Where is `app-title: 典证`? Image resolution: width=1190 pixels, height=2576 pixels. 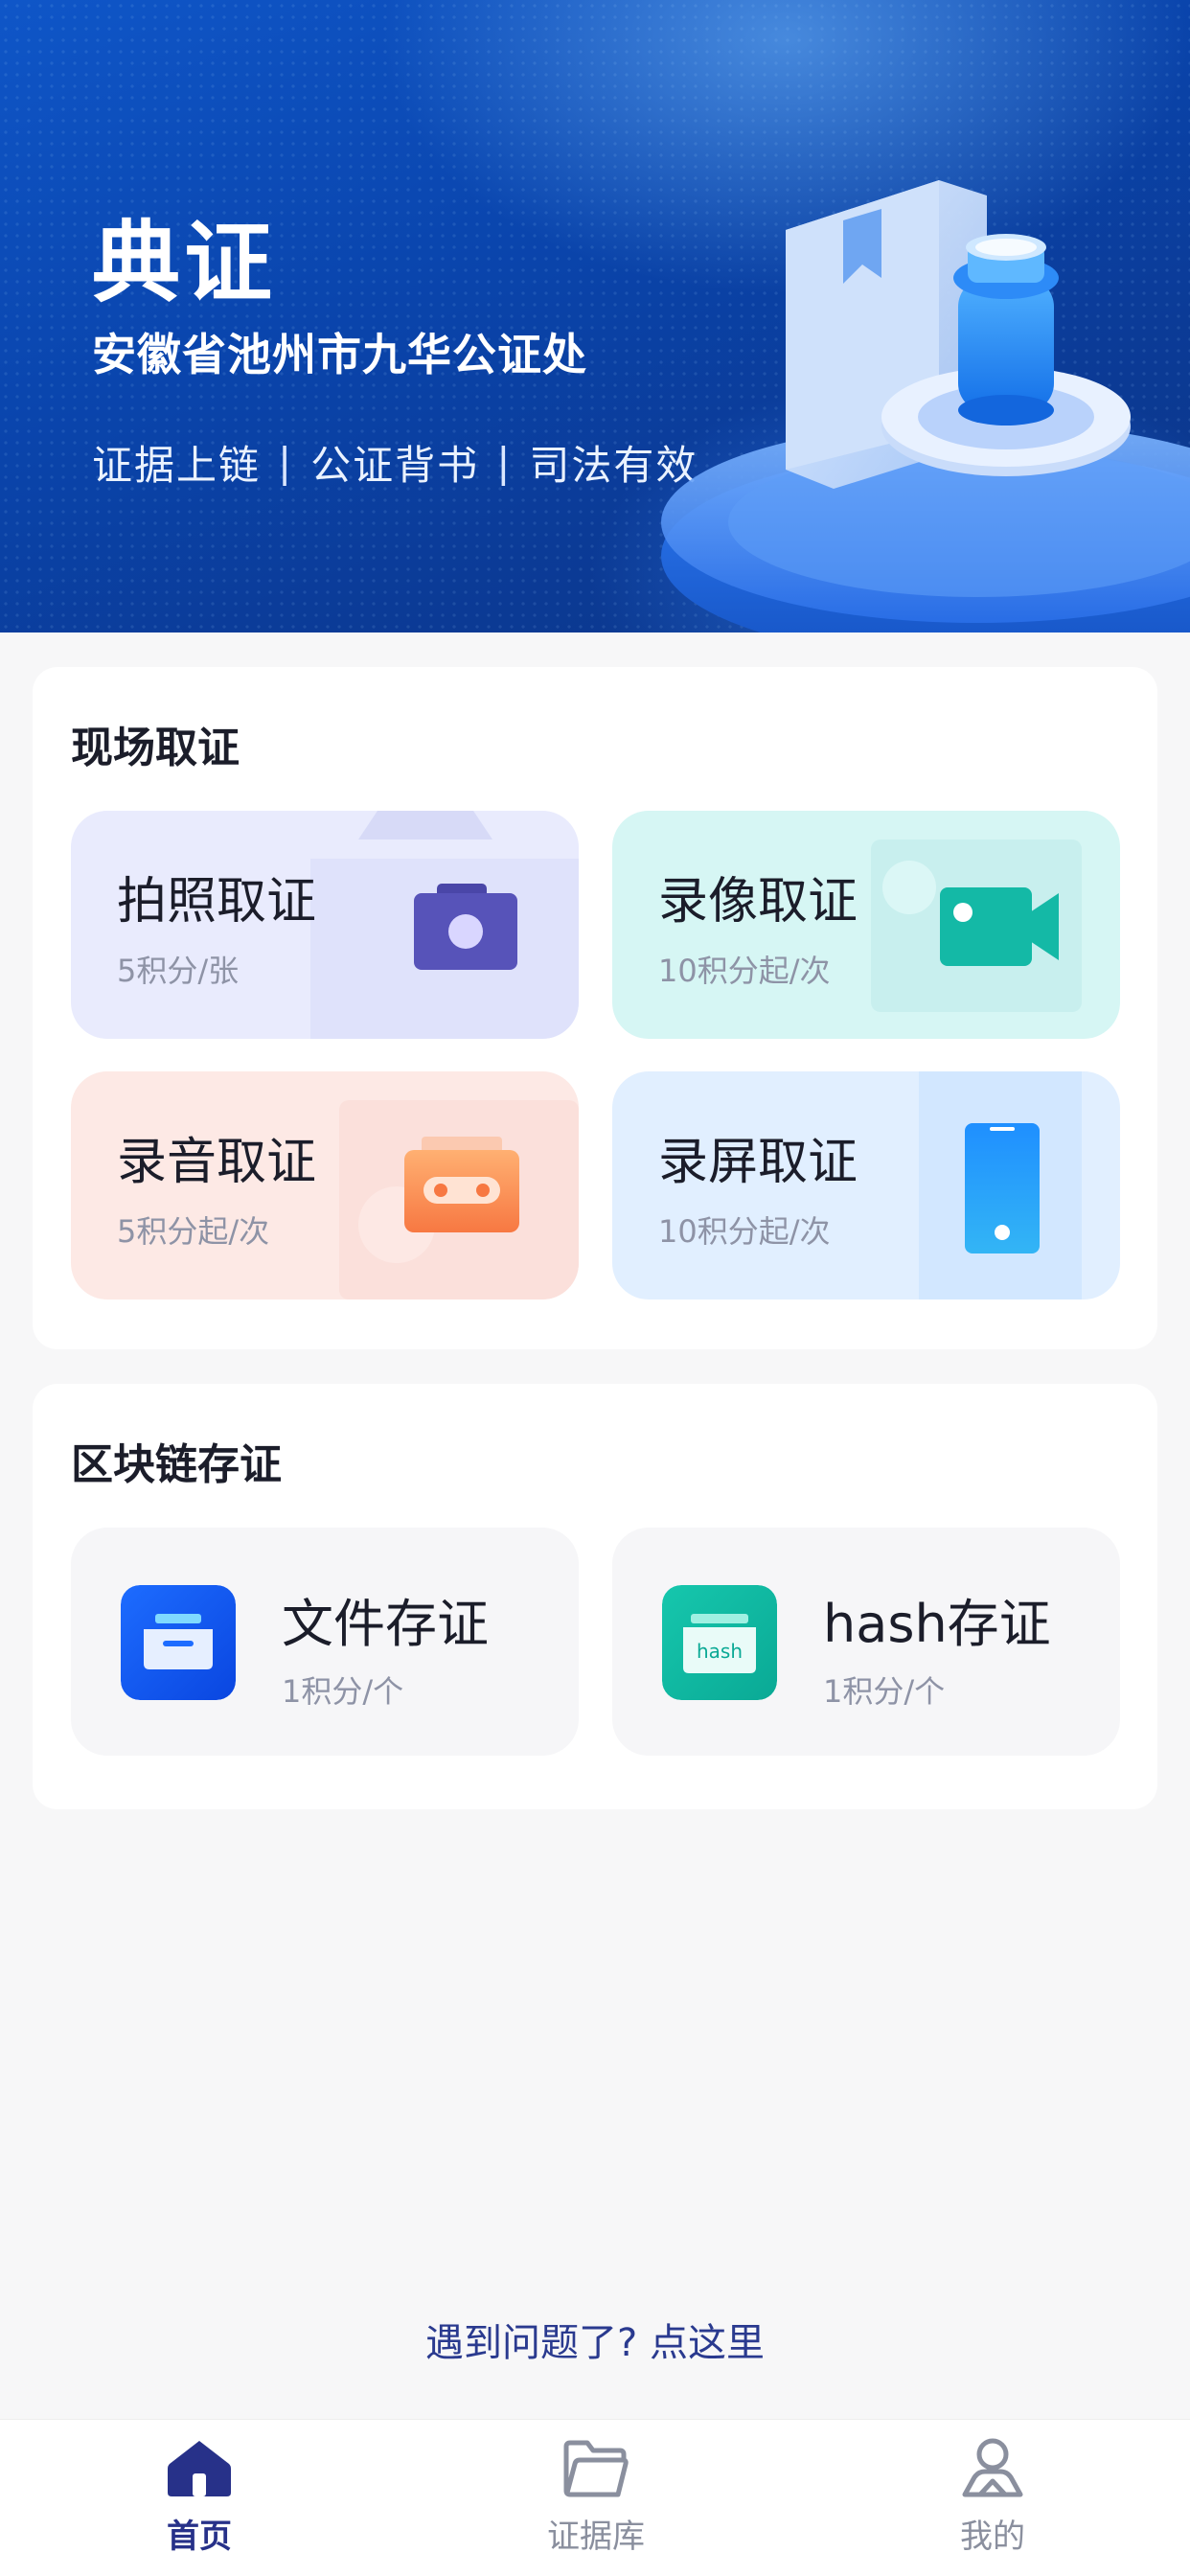 app-title: 典证 is located at coordinates (185, 263).